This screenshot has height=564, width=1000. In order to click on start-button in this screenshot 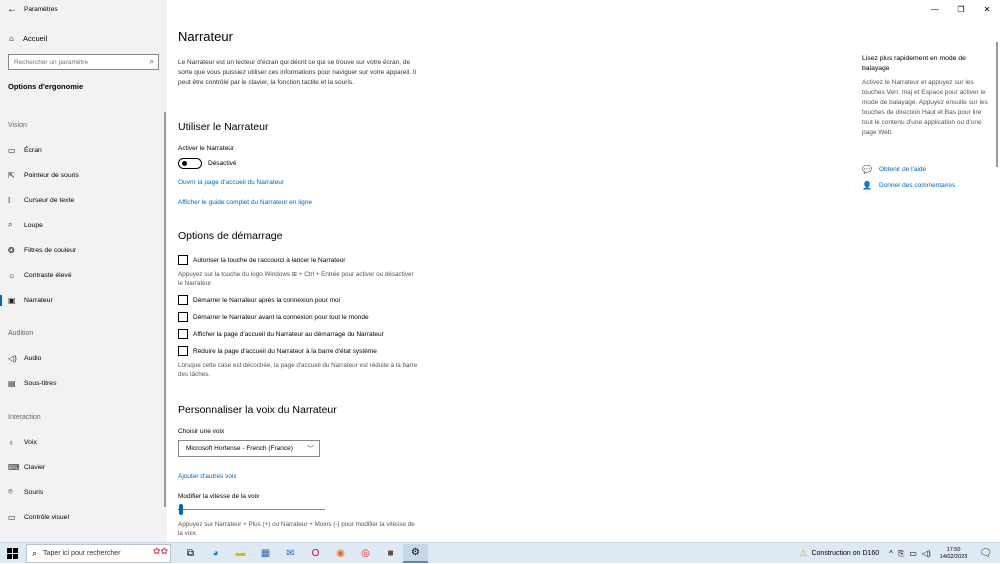, I will do `click(12, 553)`.